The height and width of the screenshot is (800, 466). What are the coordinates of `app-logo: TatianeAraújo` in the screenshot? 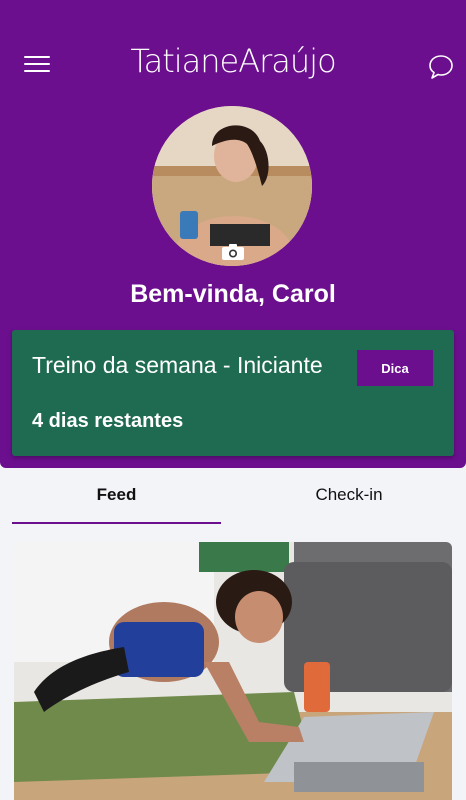 It's located at (233, 61).